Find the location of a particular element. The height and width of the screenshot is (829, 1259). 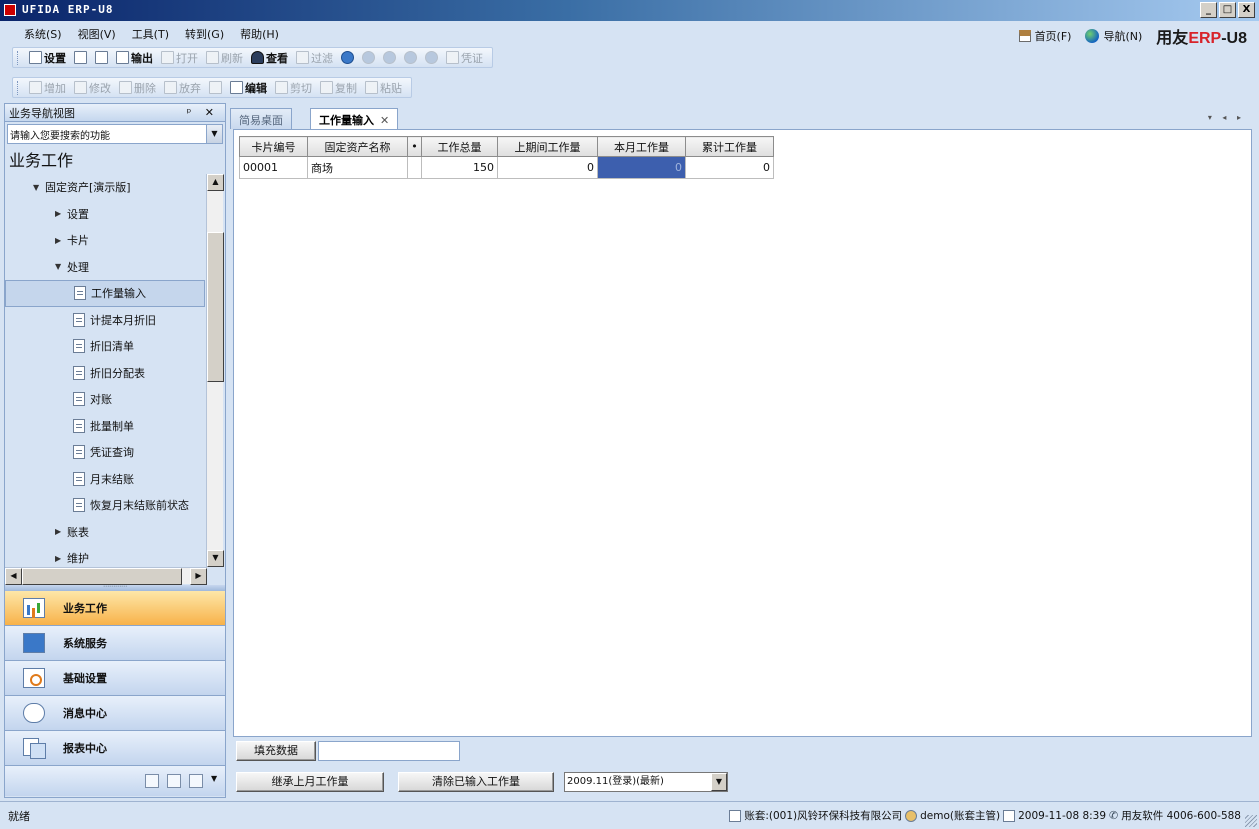

tree-item: 恢复月末结账前状态 is located at coordinates (105, 505).